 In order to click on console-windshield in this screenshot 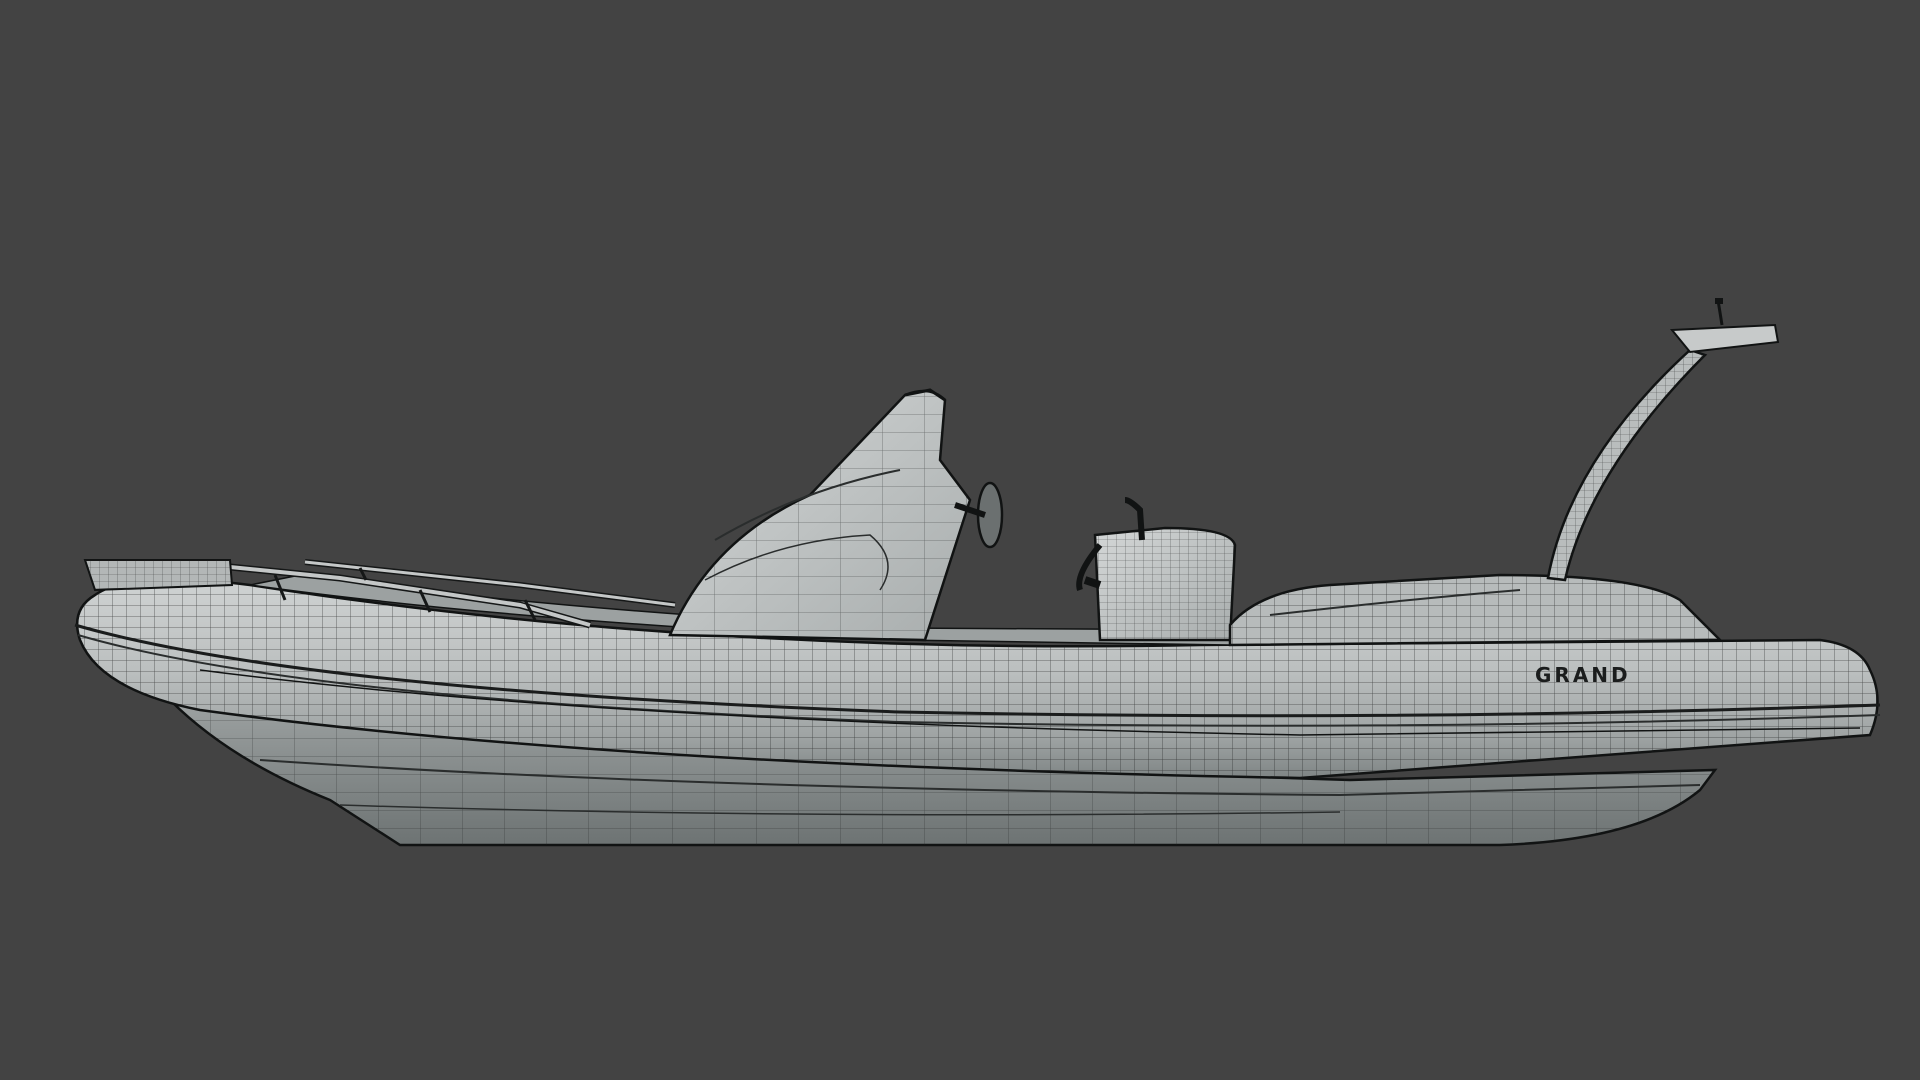, I will do `click(836, 515)`.